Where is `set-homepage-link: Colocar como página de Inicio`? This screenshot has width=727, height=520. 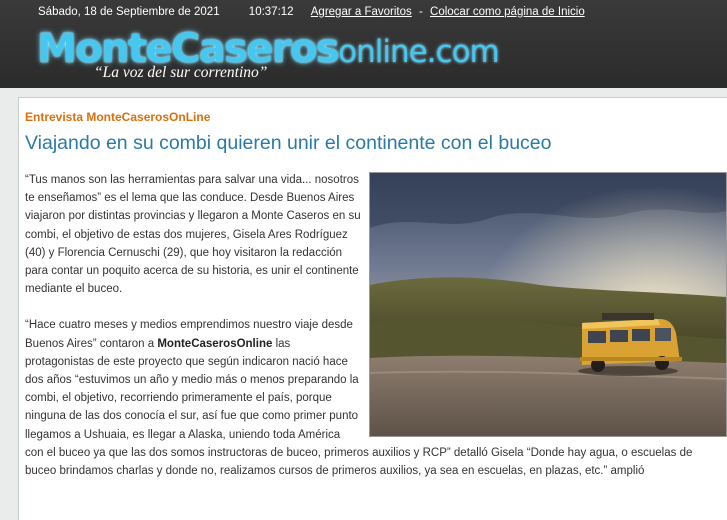
set-homepage-link: Colocar como página de Inicio is located at coordinates (507, 12).